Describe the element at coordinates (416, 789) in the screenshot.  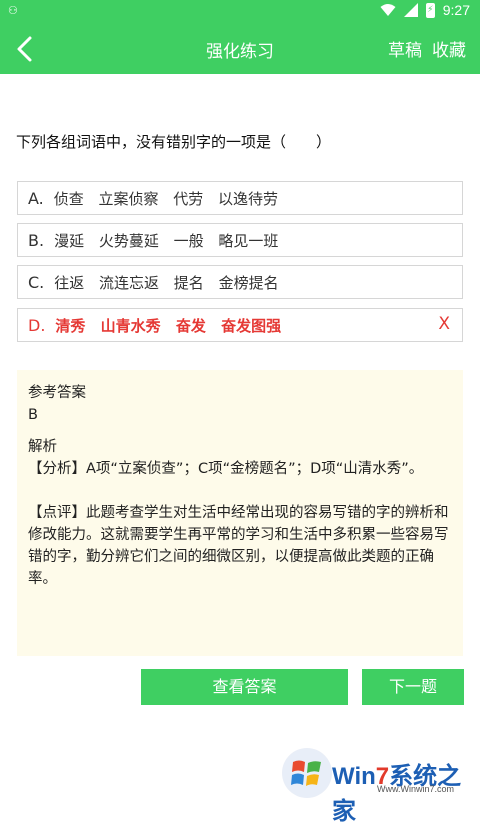
I see `watermark-url: Www.Winwin7.com` at that location.